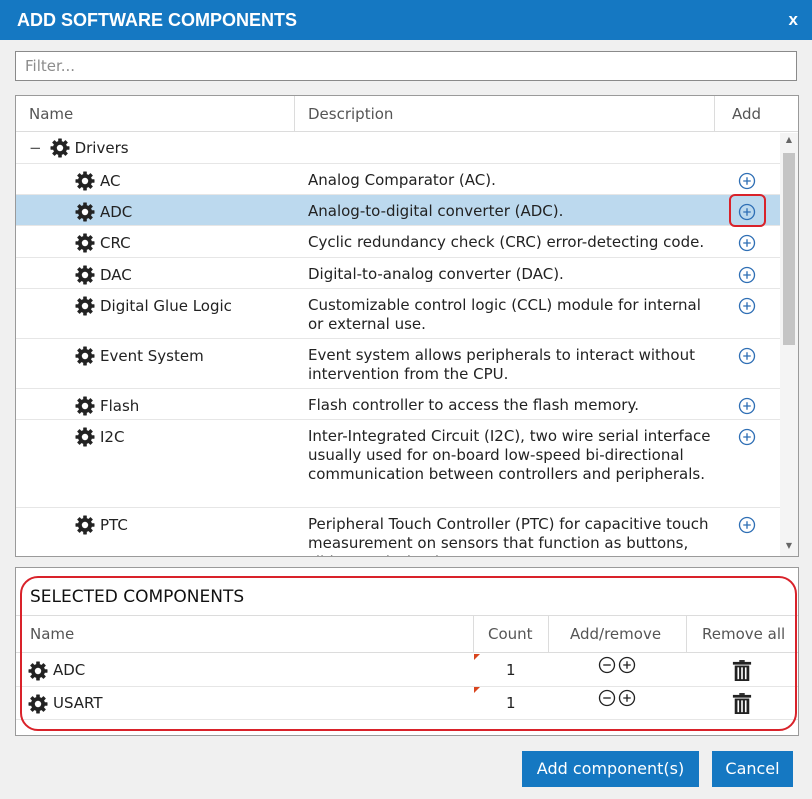 The height and width of the screenshot is (799, 812). I want to click on components-scrollbar: ▲ ▼, so click(789, 344).